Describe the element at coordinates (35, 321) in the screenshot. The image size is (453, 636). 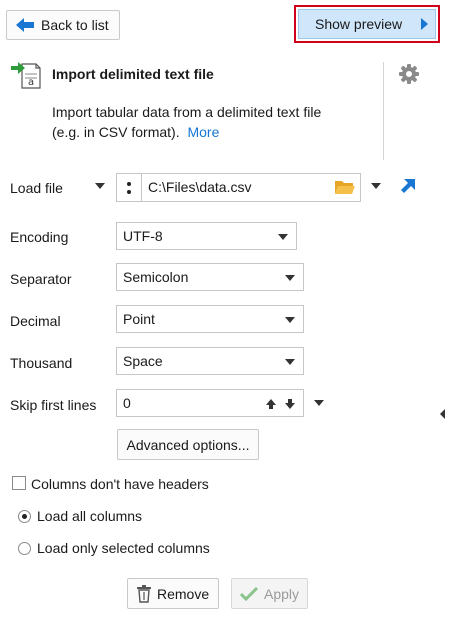
I see `decimal-label: Decimal` at that location.